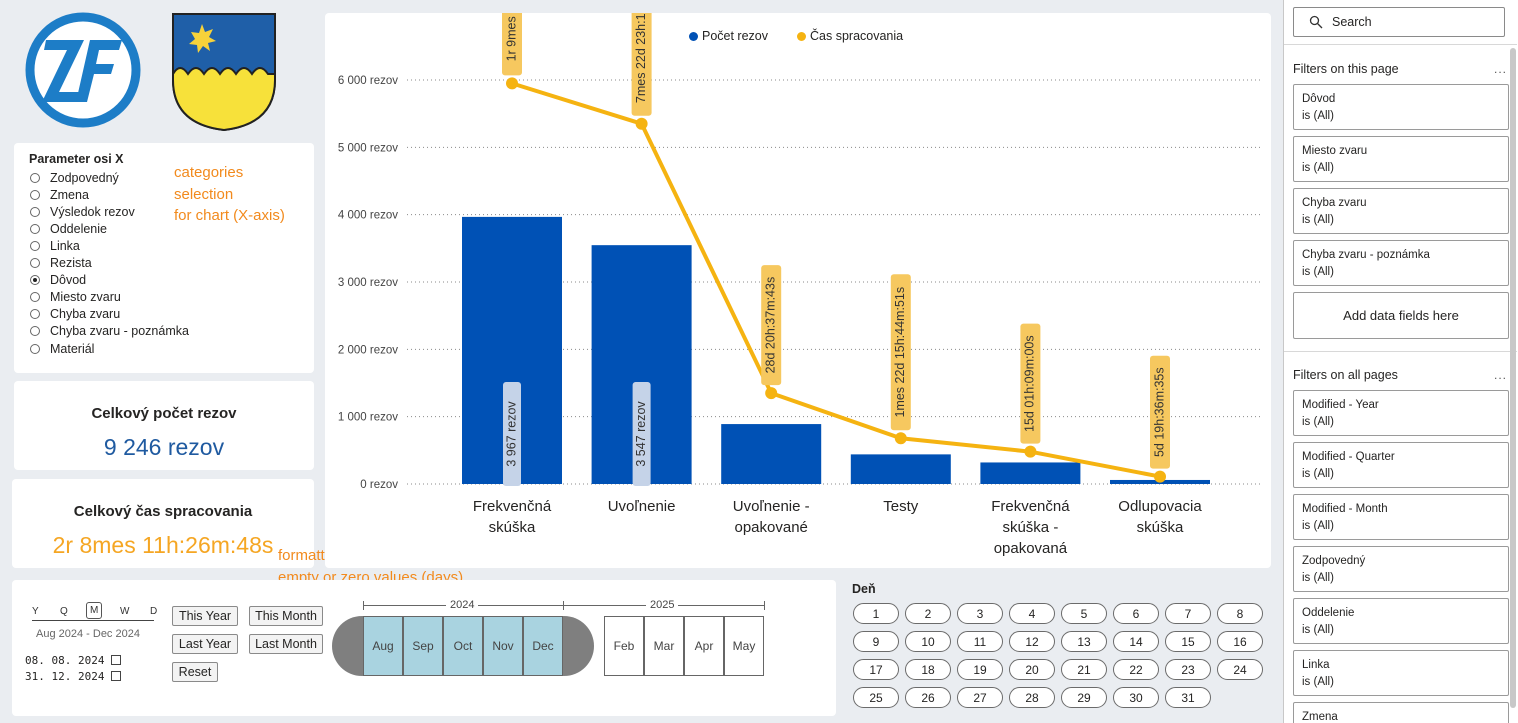 The width and height of the screenshot is (1518, 723). Describe the element at coordinates (980, 669) in the screenshot. I see `day-button: 19` at that location.